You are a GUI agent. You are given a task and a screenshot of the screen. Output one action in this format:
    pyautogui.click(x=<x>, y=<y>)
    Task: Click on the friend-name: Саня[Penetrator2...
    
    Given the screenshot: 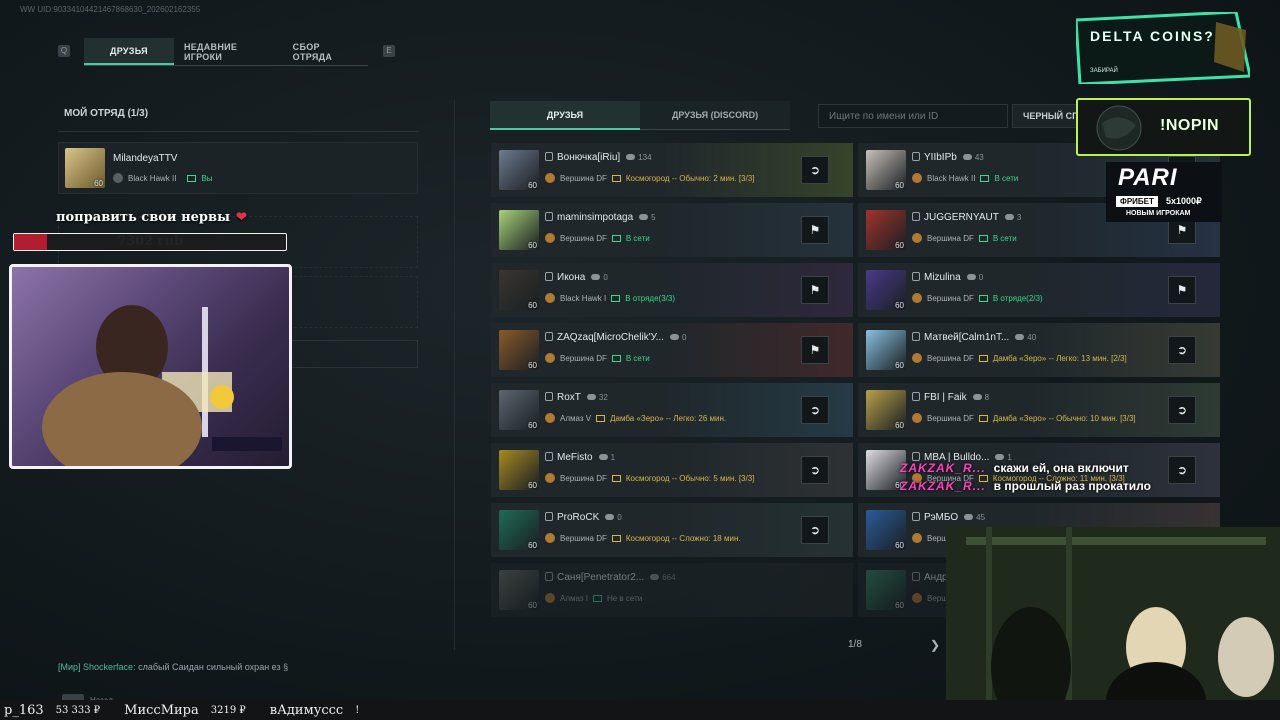 What is the action you would take?
    pyautogui.click(x=601, y=577)
    